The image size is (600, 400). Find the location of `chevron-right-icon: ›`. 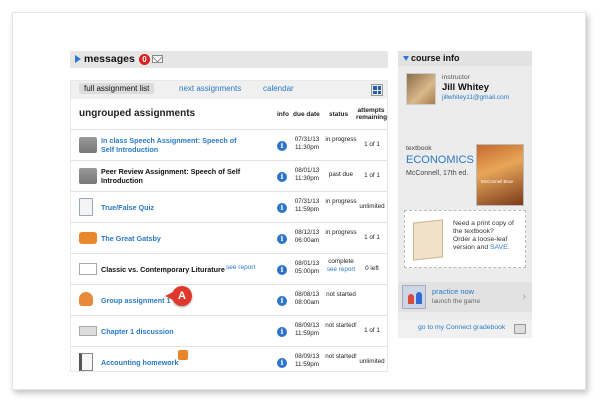

chevron-right-icon: › is located at coordinates (524, 296).